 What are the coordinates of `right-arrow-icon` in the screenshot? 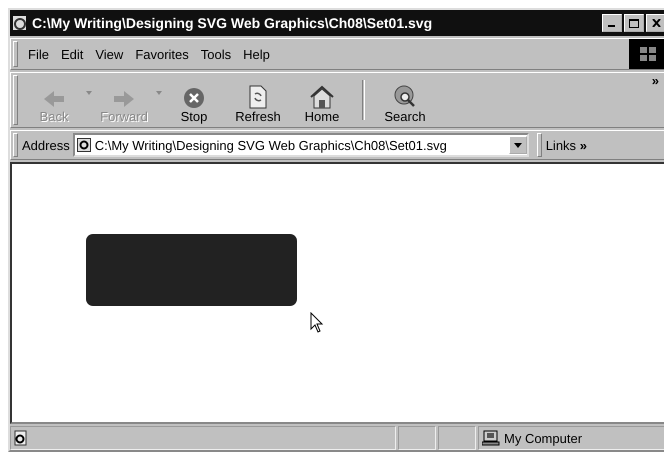 It's located at (124, 99).